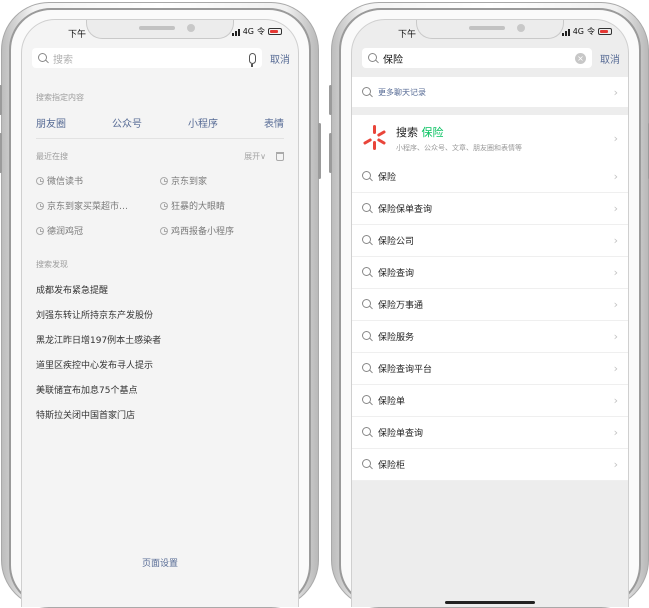 Image resolution: width=649 pixels, height=608 pixels. Describe the element at coordinates (459, 147) in the screenshot. I see `sou-card-subtitle: 小程序、公众号、文章、朋友圈和表情等` at that location.